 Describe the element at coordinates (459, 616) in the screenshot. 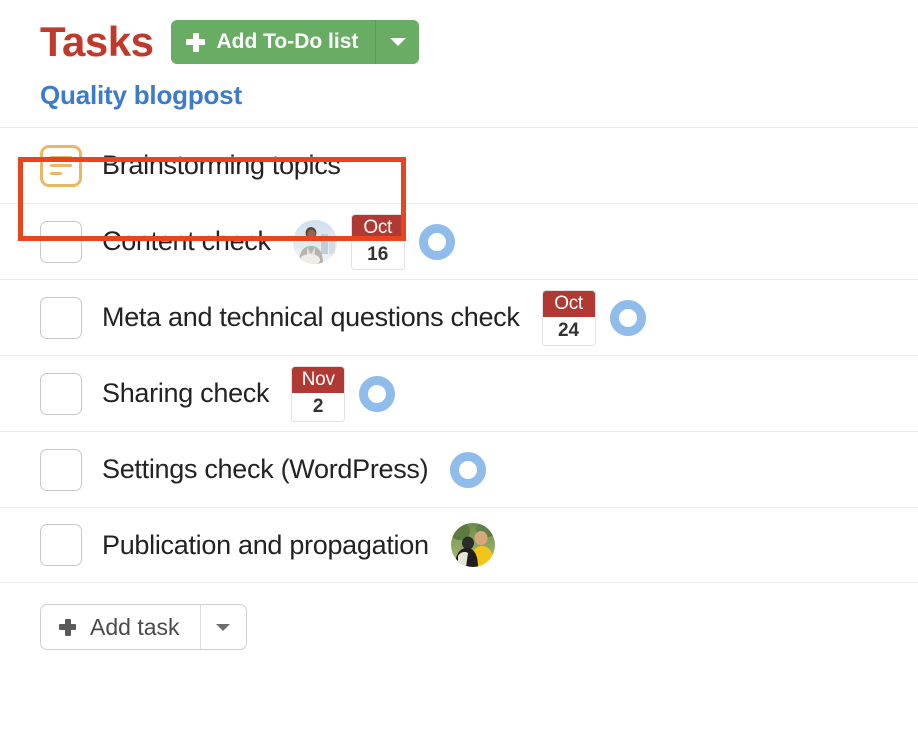

I see `add-task-row: Add task` at that location.